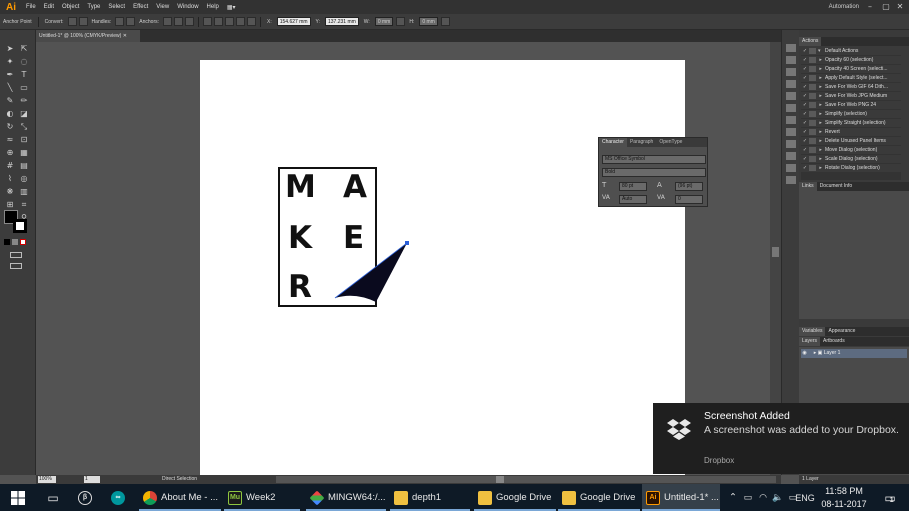 The image size is (909, 511). Describe the element at coordinates (851, 159) in the screenshot. I see `action-row: ✓ ▸ Scale Dialog (selection)` at that location.